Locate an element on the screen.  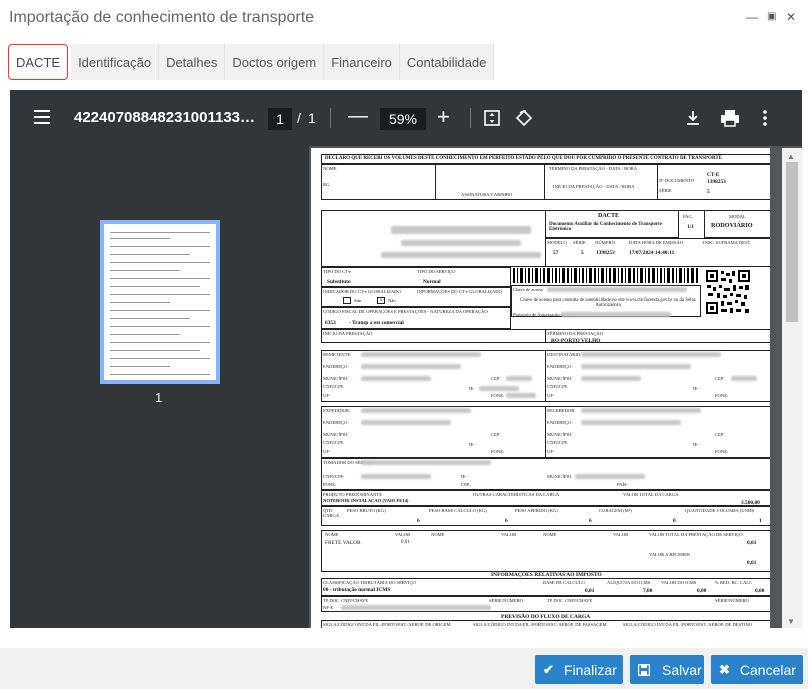
menu-icon is located at coordinates (42, 117).